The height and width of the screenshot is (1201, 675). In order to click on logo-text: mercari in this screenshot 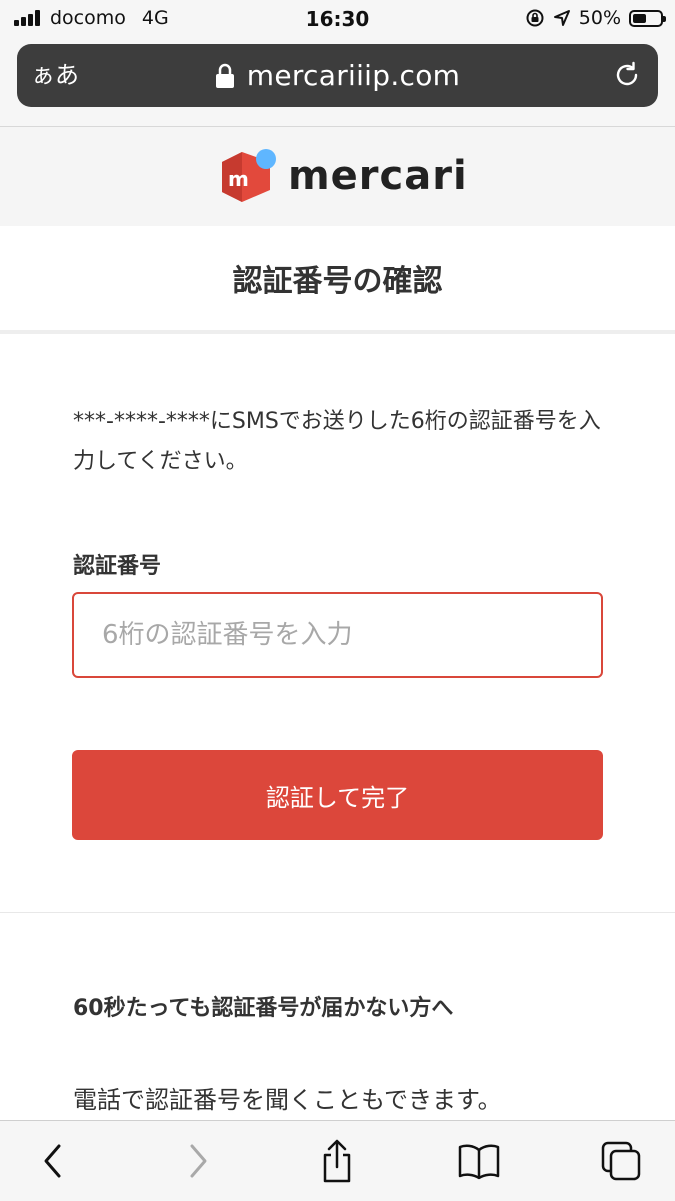, I will do `click(378, 176)`.